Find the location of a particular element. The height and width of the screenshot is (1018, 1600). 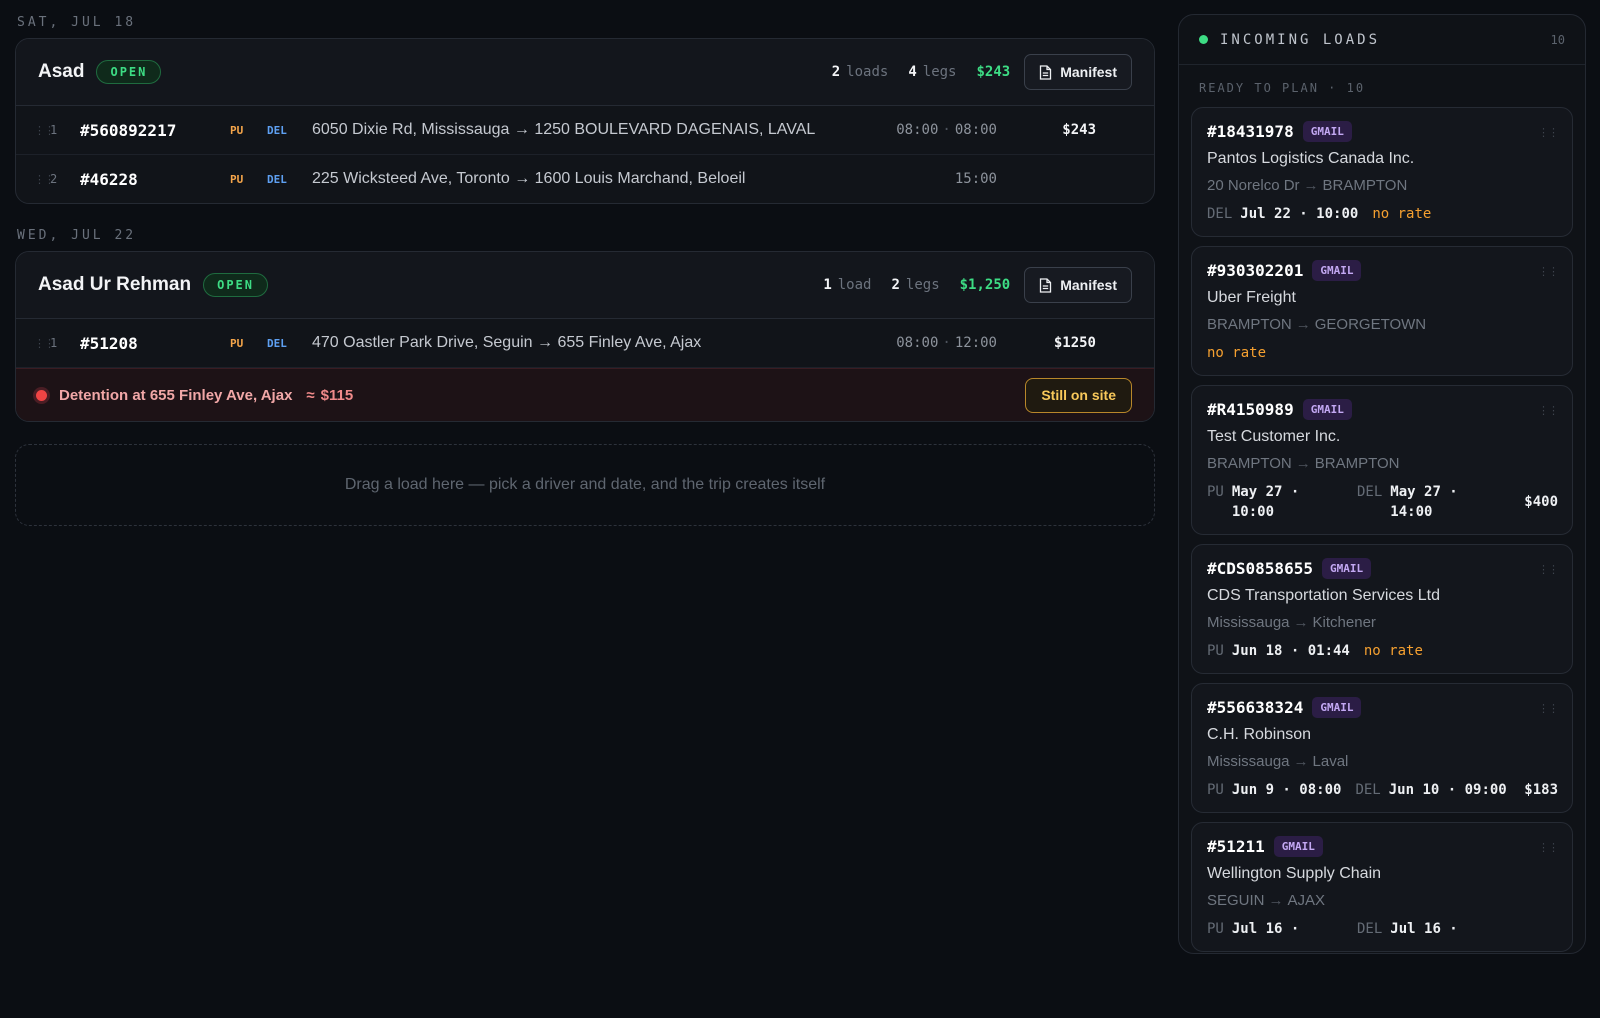

route-to: Laval is located at coordinates (1330, 761).